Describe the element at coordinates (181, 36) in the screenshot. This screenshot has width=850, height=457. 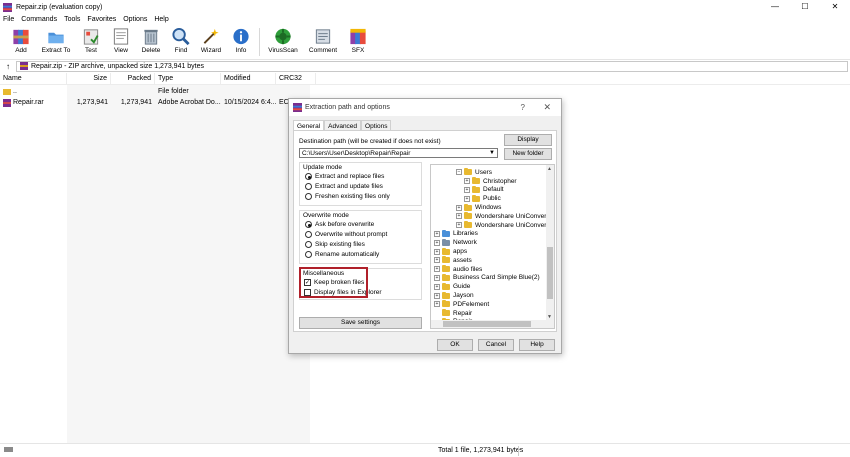
I see `find-icon` at that location.